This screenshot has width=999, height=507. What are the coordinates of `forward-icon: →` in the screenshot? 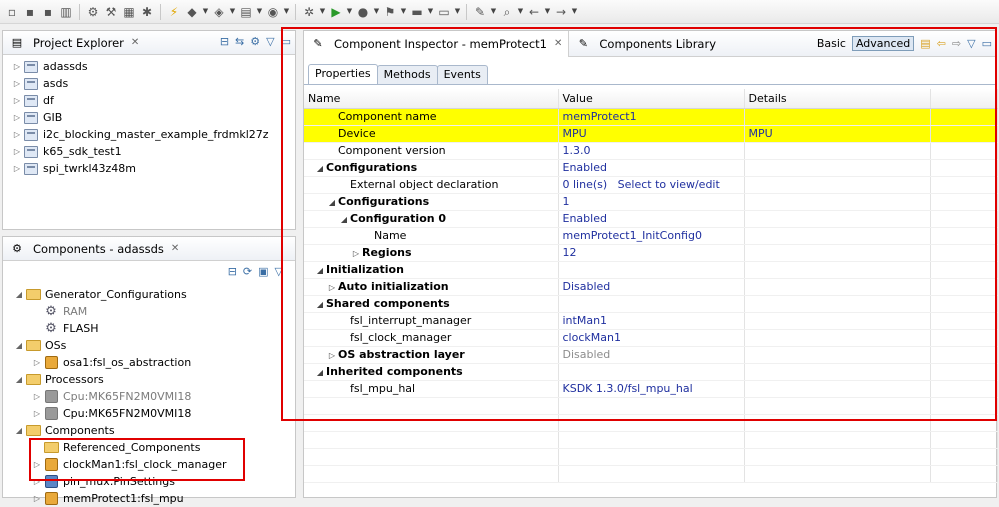 It's located at (561, 12).